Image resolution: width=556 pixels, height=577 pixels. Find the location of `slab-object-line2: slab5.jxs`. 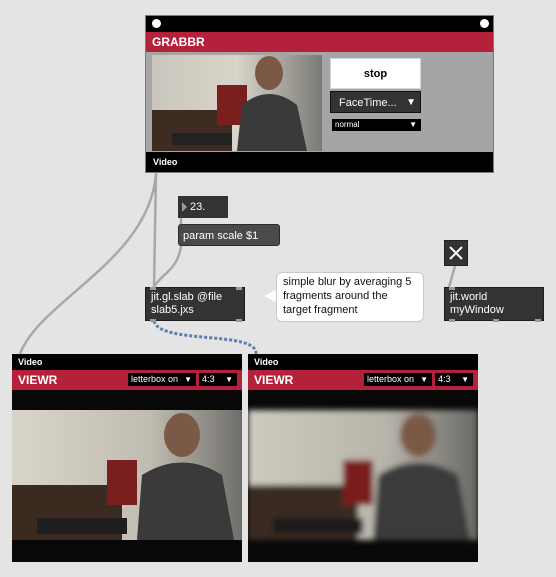

slab-object-line2: slab5.jxs is located at coordinates (172, 310).